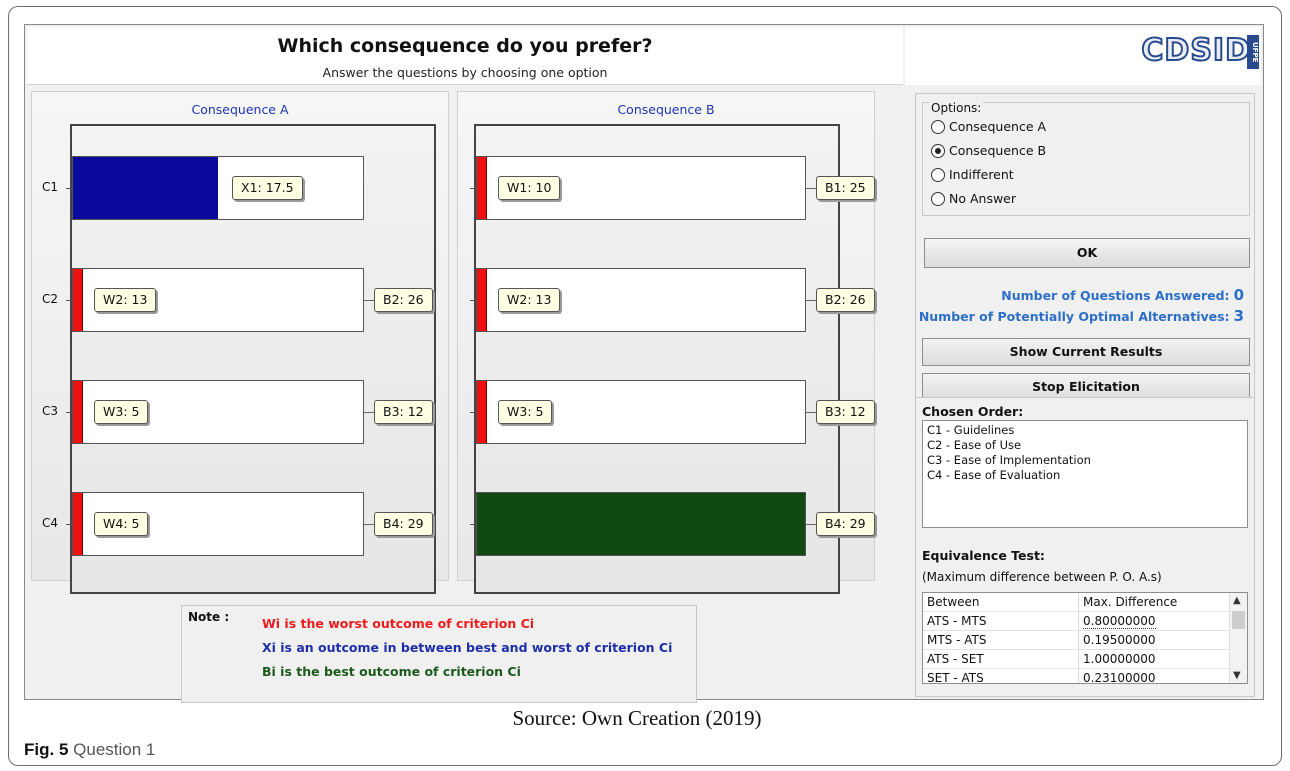  I want to click on axis-label: C1, so click(50, 187).